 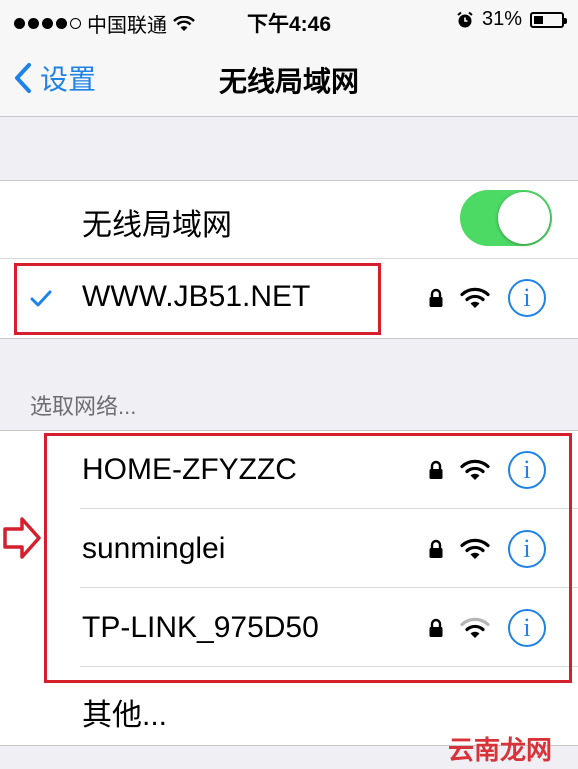 I want to click on battery-percent: 31%, so click(x=501, y=19).